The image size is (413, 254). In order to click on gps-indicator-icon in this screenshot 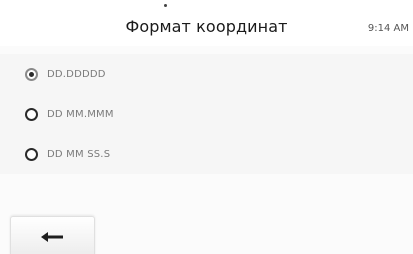, I will do `click(165, 5)`.